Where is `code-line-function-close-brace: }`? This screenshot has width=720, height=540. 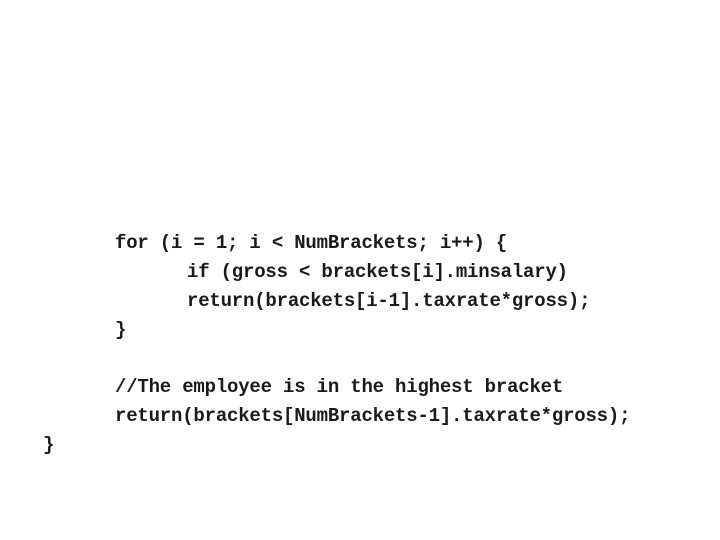 code-line-function-close-brace: } is located at coordinates (49, 445).